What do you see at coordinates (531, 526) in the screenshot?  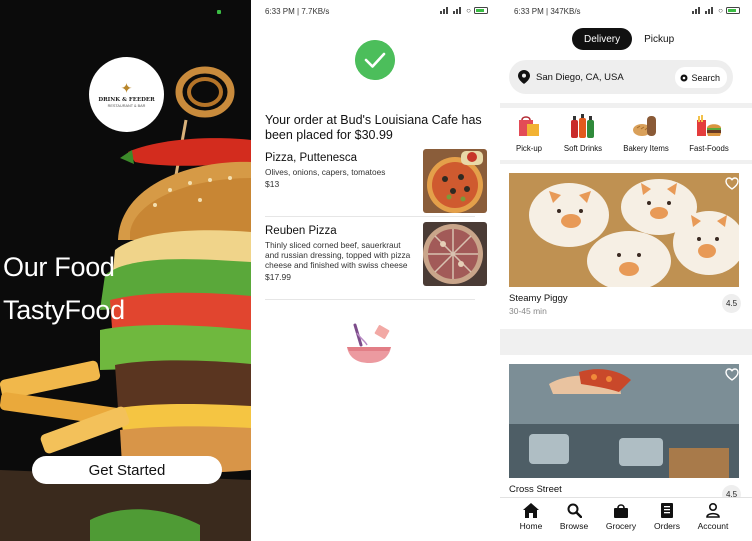 I see `nav-label: Home` at bounding box center [531, 526].